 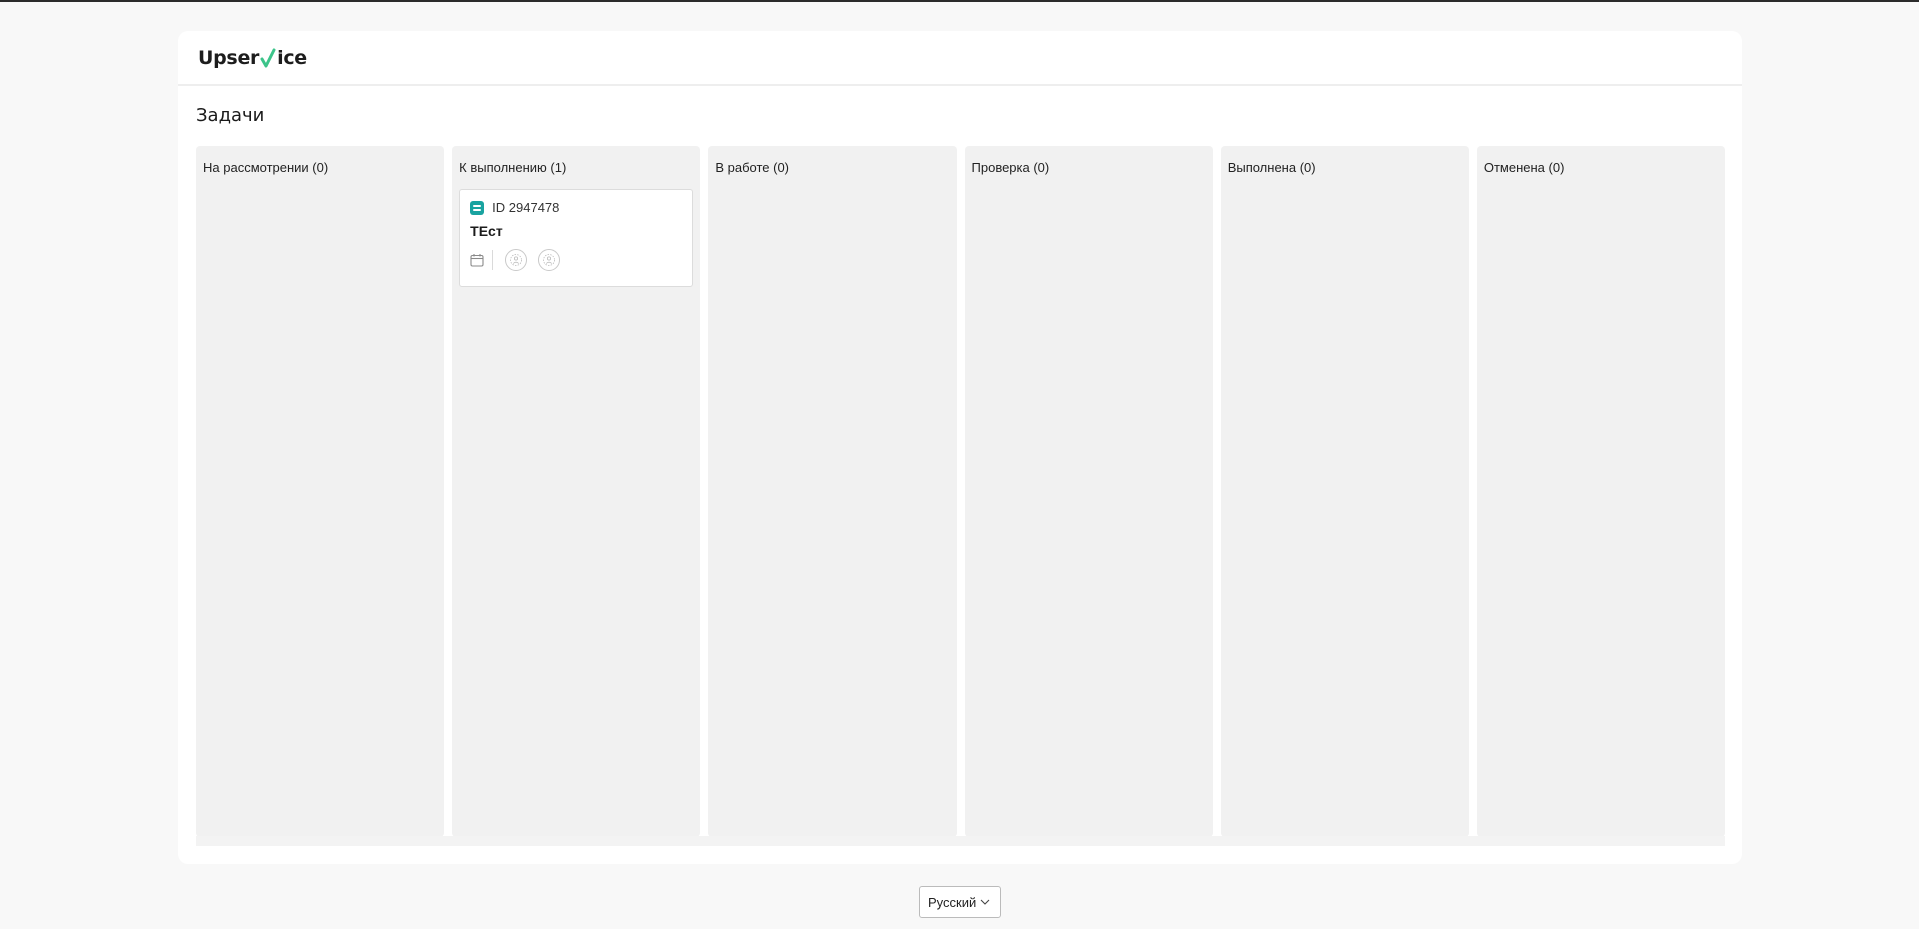 What do you see at coordinates (952, 902) in the screenshot?
I see `language-value: Русский` at bounding box center [952, 902].